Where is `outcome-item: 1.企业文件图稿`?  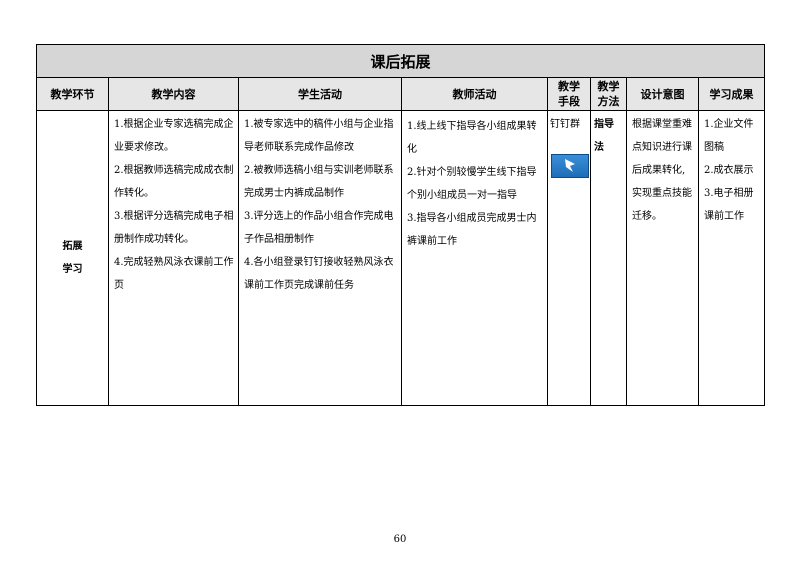 outcome-item: 1.企业文件图稿 is located at coordinates (729, 136).